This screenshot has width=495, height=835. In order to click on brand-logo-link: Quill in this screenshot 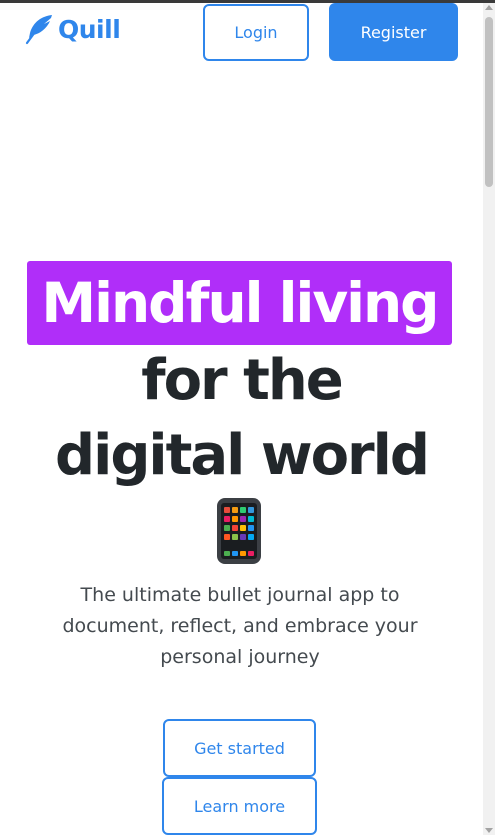, I will do `click(72, 29)`.